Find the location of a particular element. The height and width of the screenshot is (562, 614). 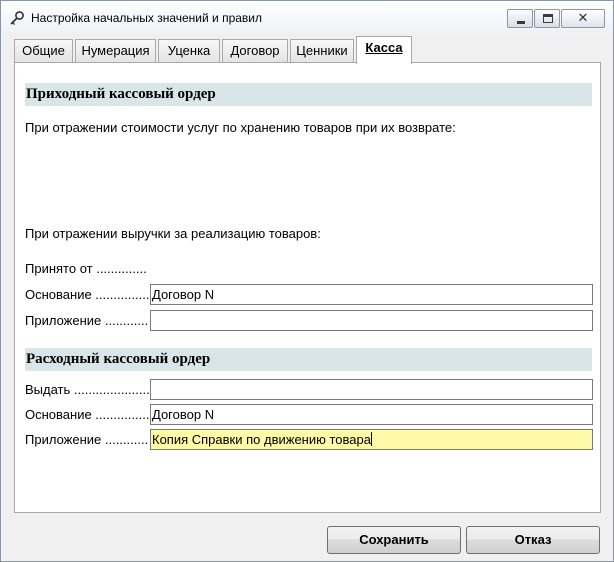

close-button: ✕ is located at coordinates (583, 18).